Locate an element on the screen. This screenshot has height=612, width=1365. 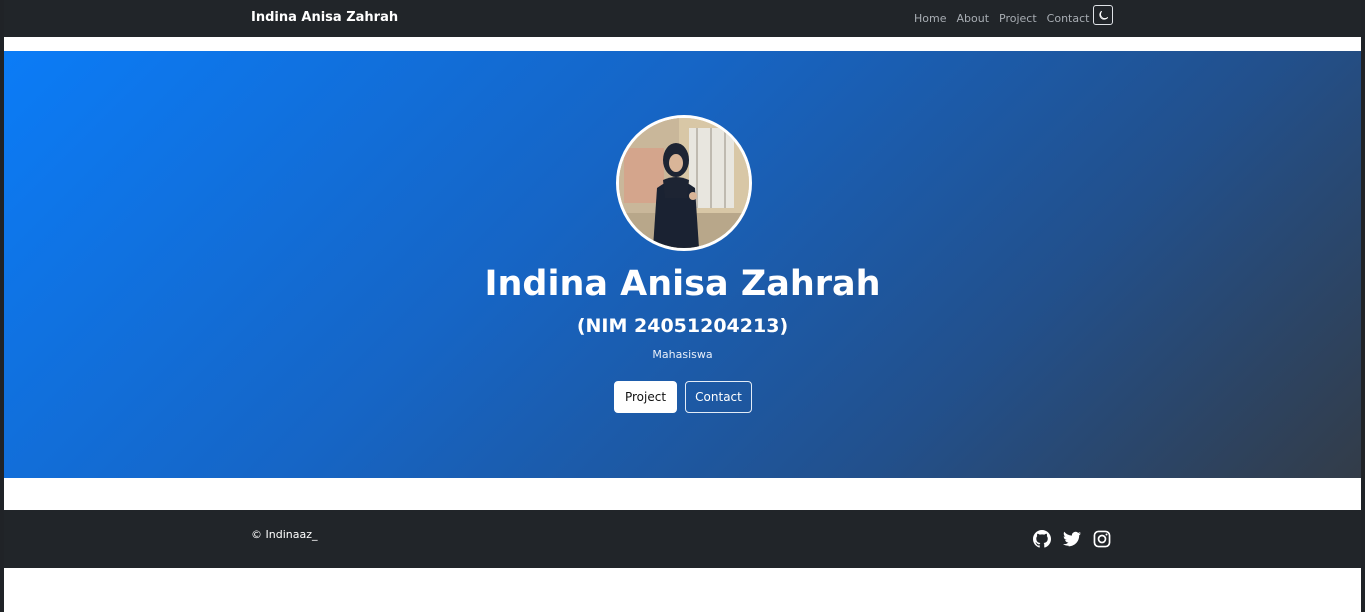
theme-toggle-button is located at coordinates (1103, 15).